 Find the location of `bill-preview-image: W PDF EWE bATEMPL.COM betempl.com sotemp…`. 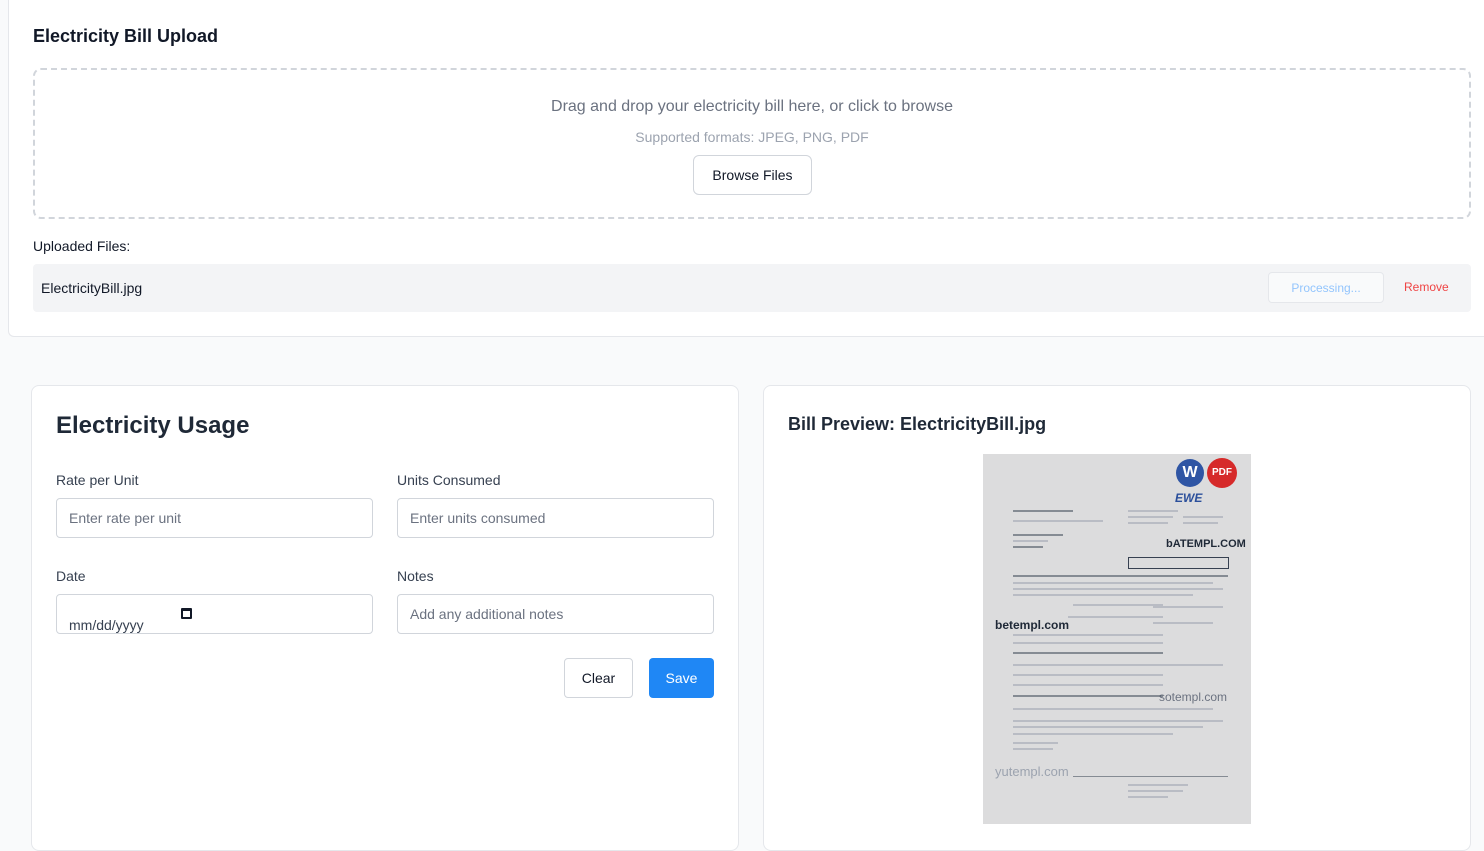

bill-preview-image: W PDF EWE bATEMPL.COM betempl.com sotemp… is located at coordinates (1117, 639).